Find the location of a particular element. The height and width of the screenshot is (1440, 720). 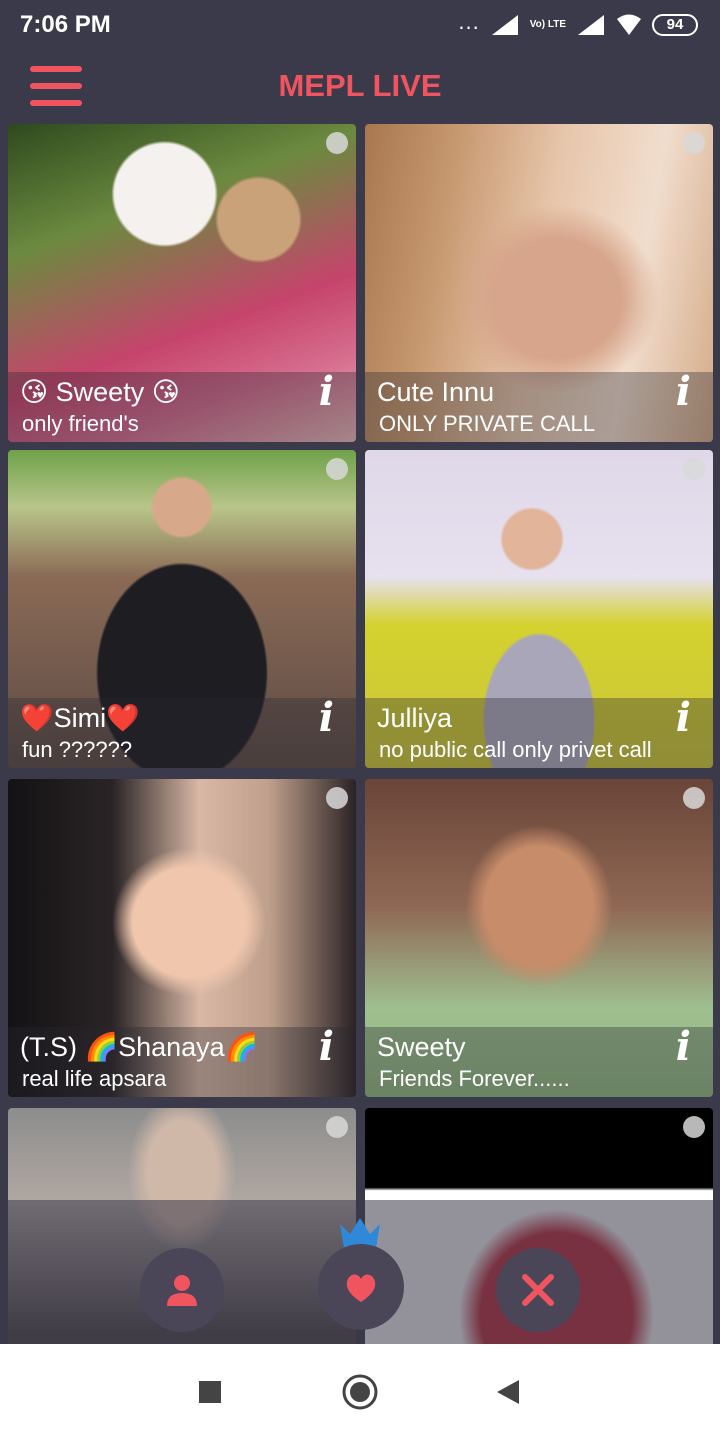

heart-icon is located at coordinates (361, 1288).